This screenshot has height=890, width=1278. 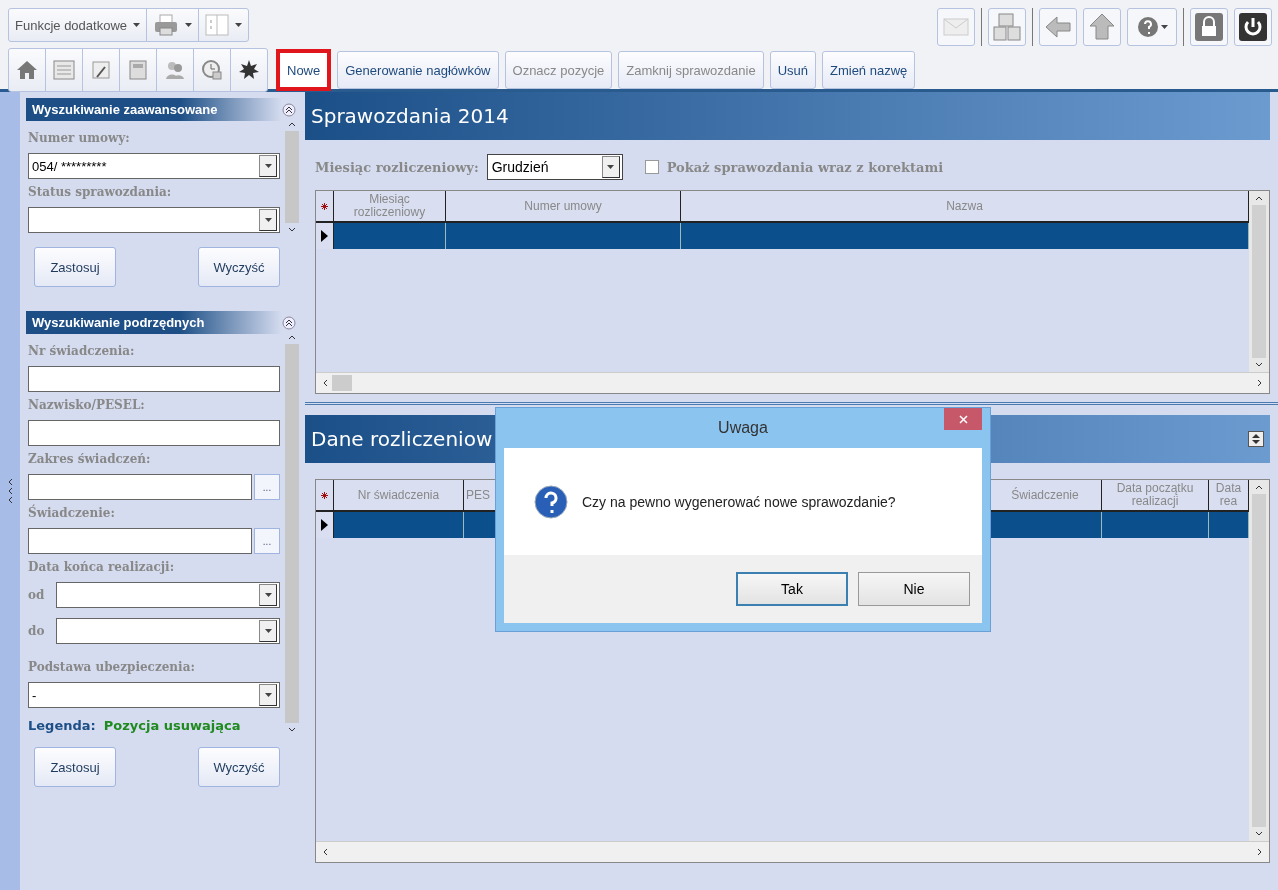 What do you see at coordinates (217, 25) in the screenshot?
I see `columns-icon` at bounding box center [217, 25].